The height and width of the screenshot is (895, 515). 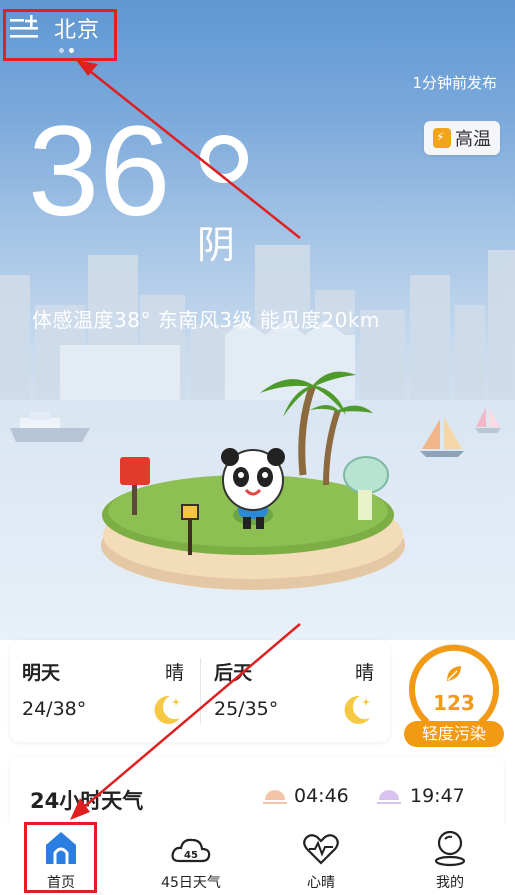 What do you see at coordinates (321, 849) in the screenshot?
I see `heart-pulse-icon` at bounding box center [321, 849].